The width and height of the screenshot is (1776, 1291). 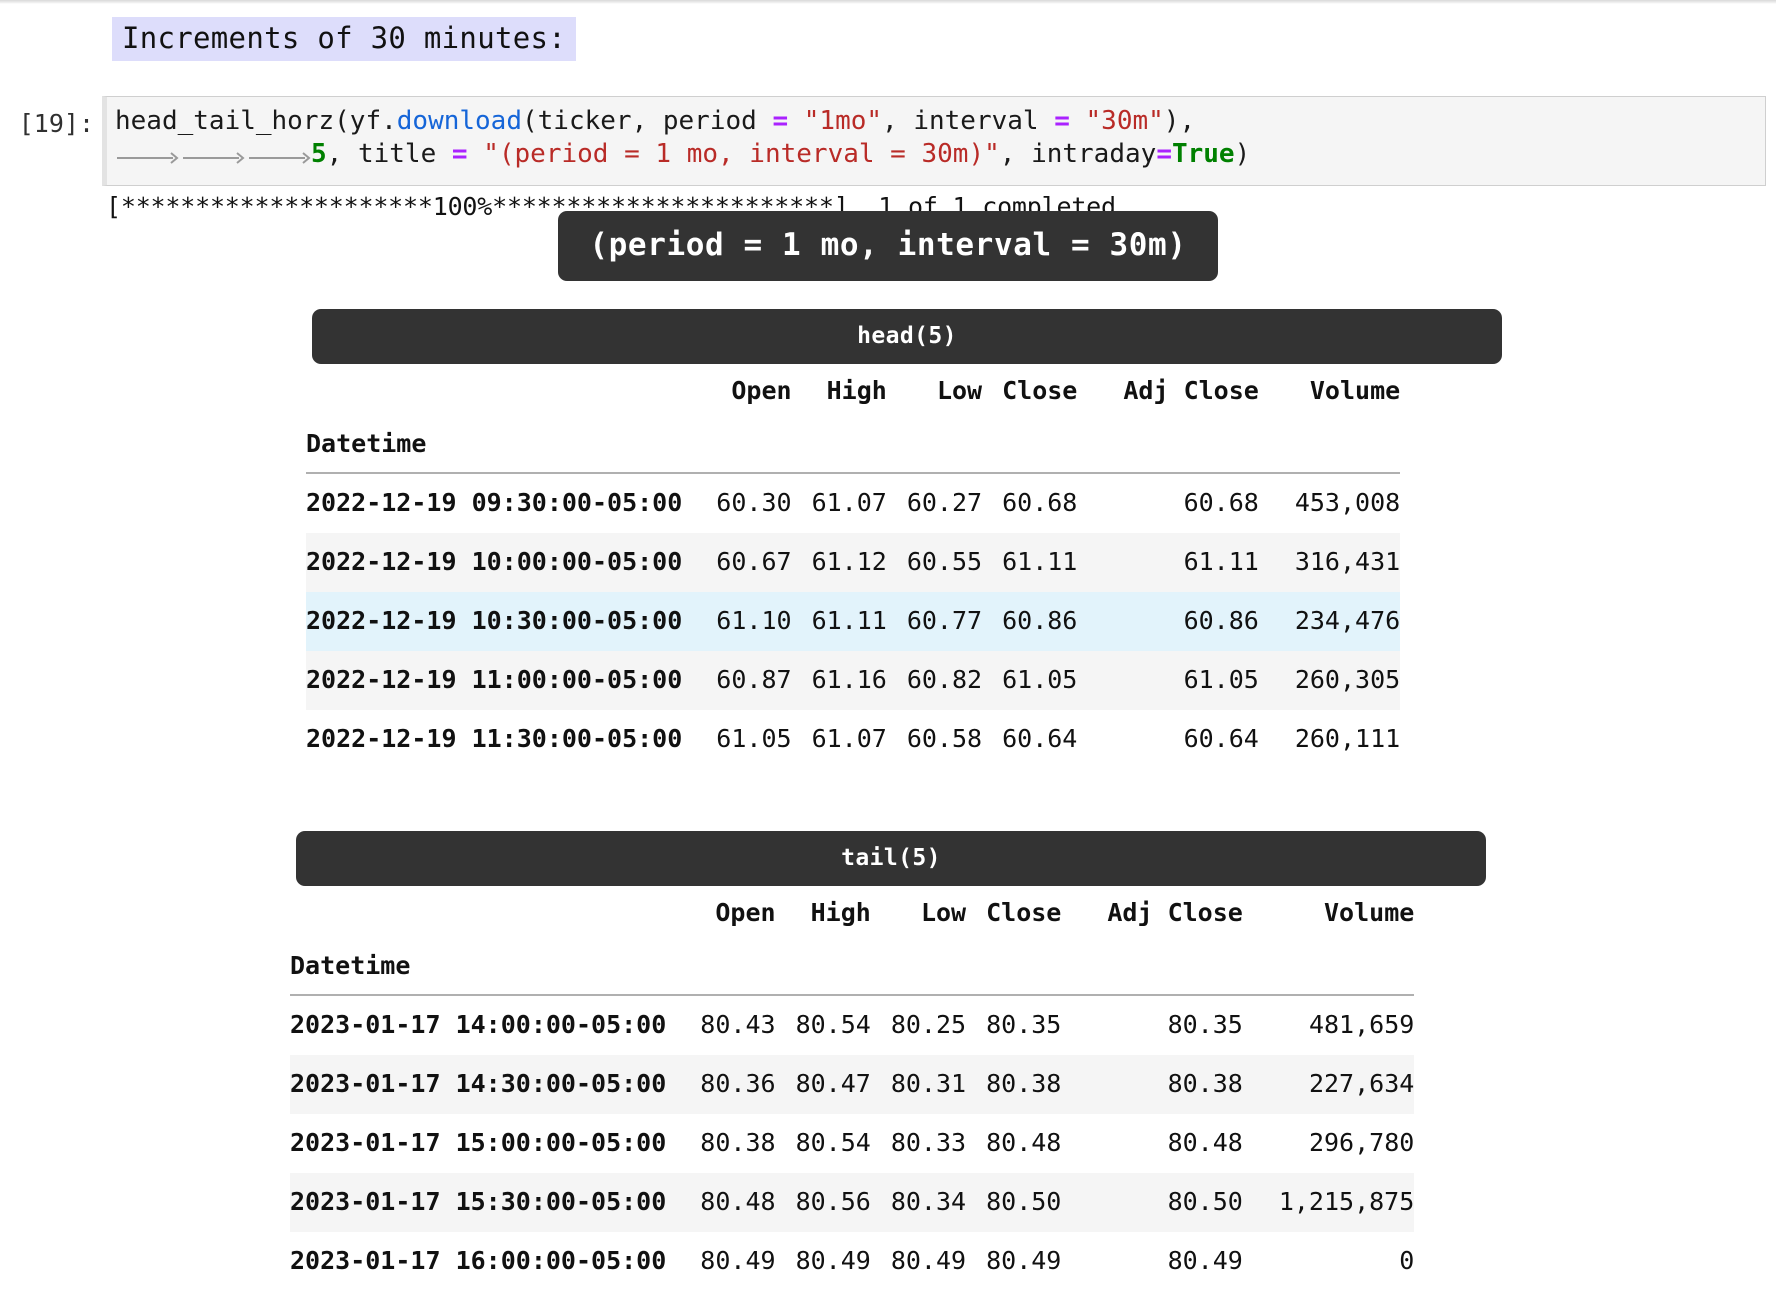 What do you see at coordinates (888, 2) in the screenshot?
I see `top-divider` at bounding box center [888, 2].